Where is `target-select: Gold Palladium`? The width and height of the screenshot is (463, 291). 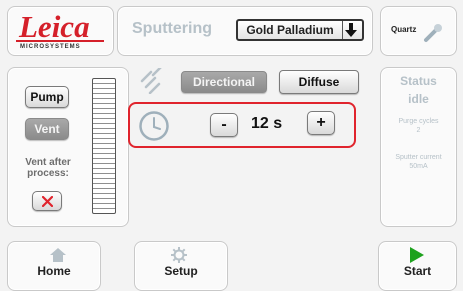 target-select: Gold Palladium is located at coordinates (300, 30).